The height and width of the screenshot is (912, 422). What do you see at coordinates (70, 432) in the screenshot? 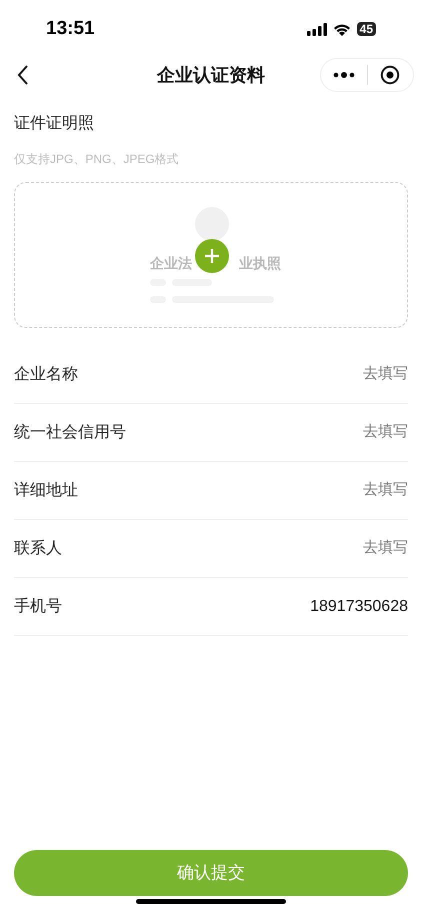
I see `field-label: 统一社会信用号` at bounding box center [70, 432].